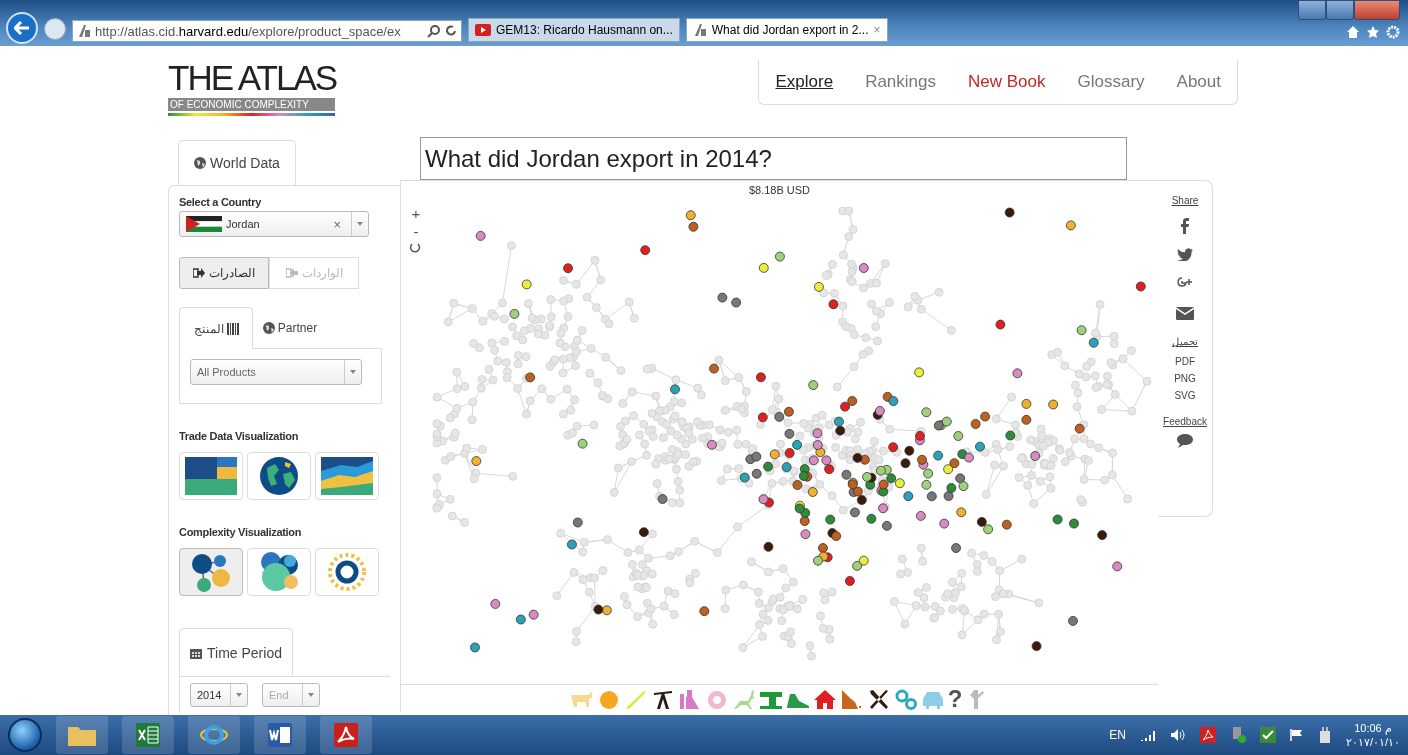 The width and height of the screenshot is (1408, 755). I want to click on total-value: $8.18B USD, so click(779, 190).